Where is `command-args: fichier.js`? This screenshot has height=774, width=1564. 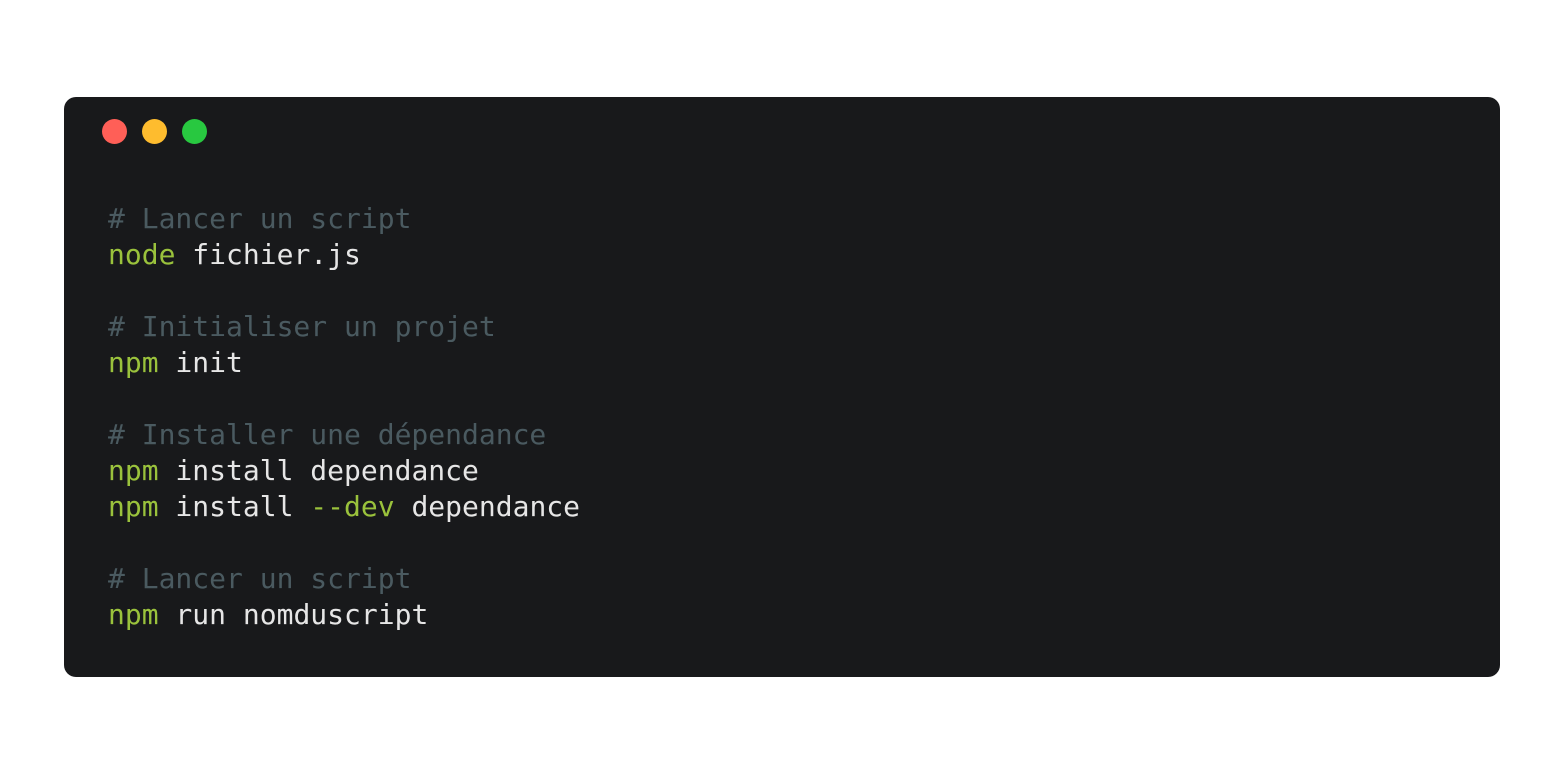
command-args: fichier.js is located at coordinates (268, 254).